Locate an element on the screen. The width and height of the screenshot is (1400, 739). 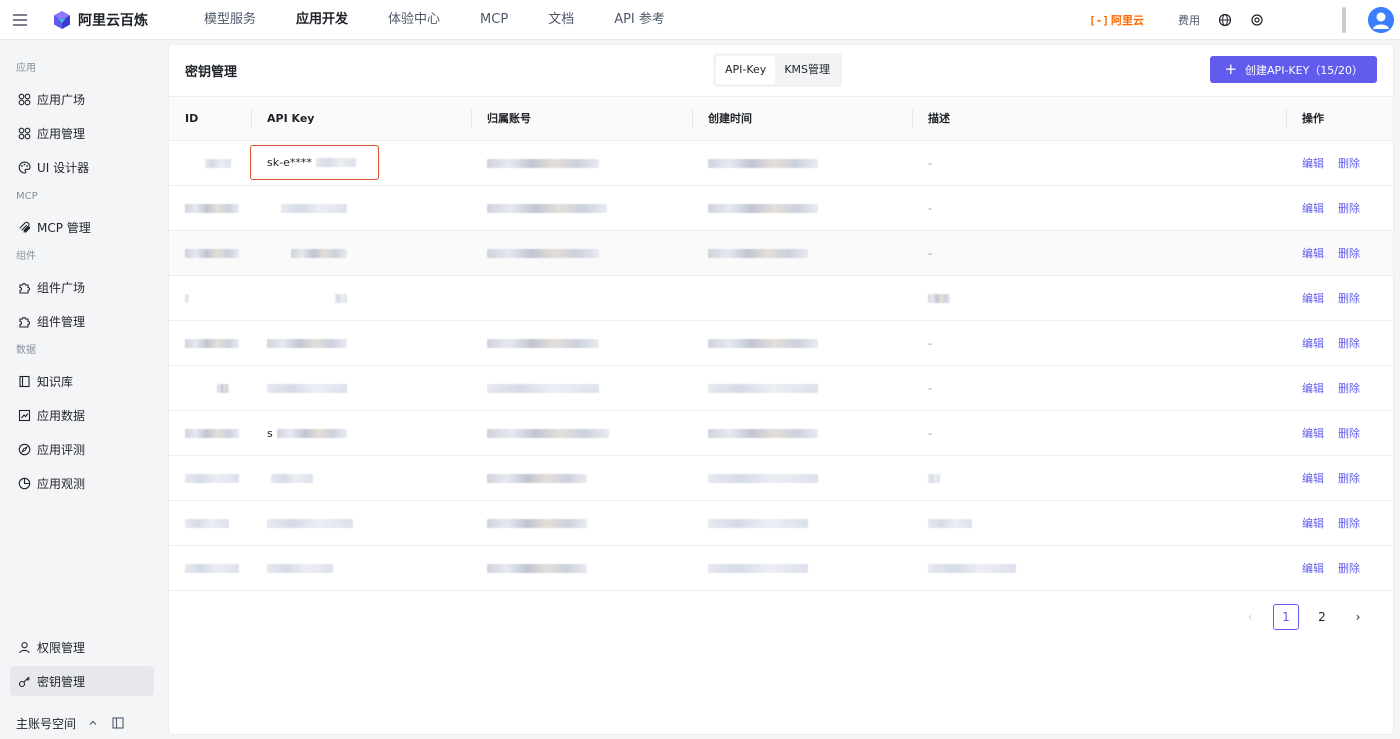
menu-icon is located at coordinates (20, 20).